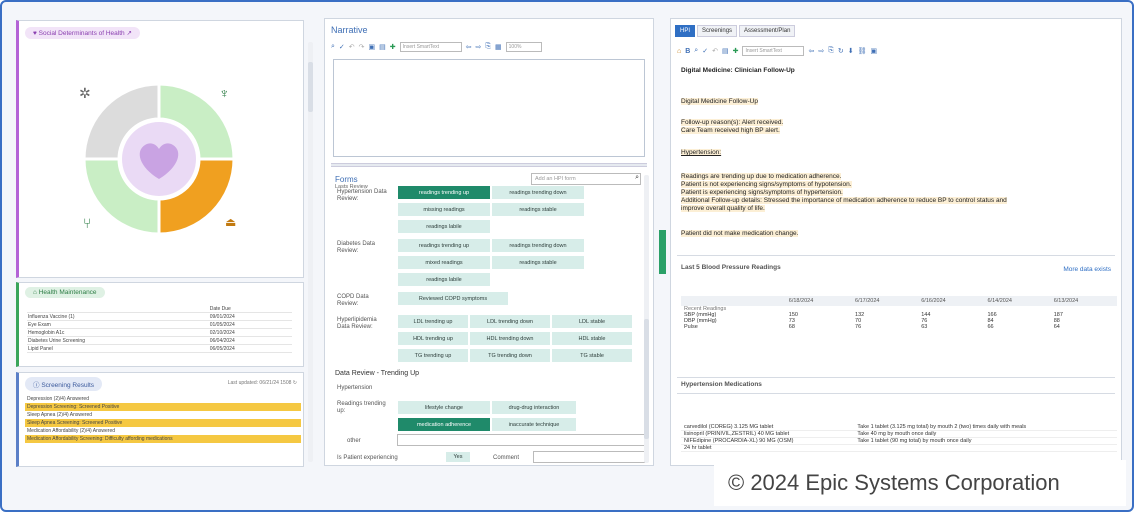 Image resolution: width=1134 pixels, height=512 pixels. I want to click on hm-name: Influenza Vaccine (1), so click(118, 316).